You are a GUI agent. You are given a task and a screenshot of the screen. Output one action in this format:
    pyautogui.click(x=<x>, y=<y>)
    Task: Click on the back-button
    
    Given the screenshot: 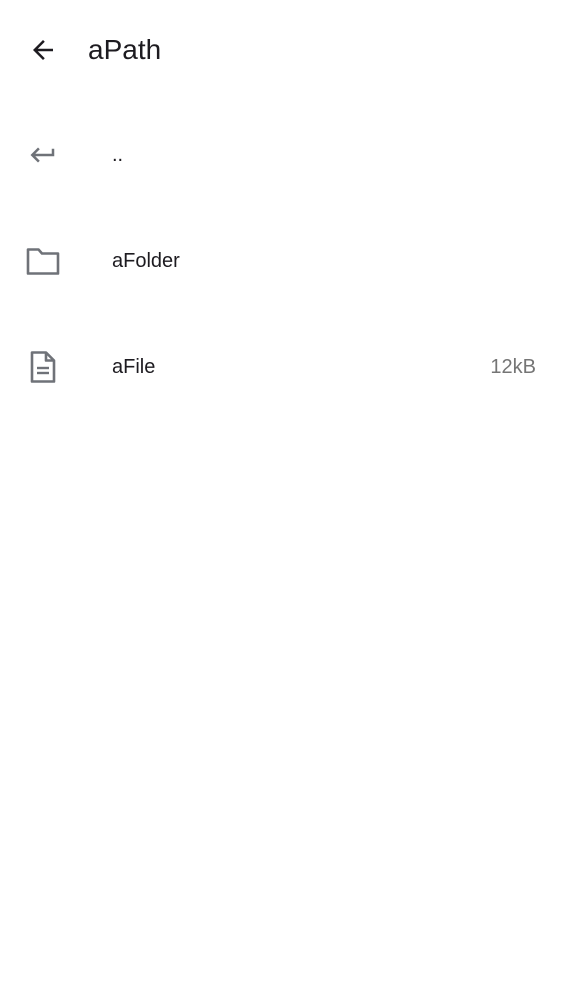 What is the action you would take?
    pyautogui.click(x=43, y=50)
    